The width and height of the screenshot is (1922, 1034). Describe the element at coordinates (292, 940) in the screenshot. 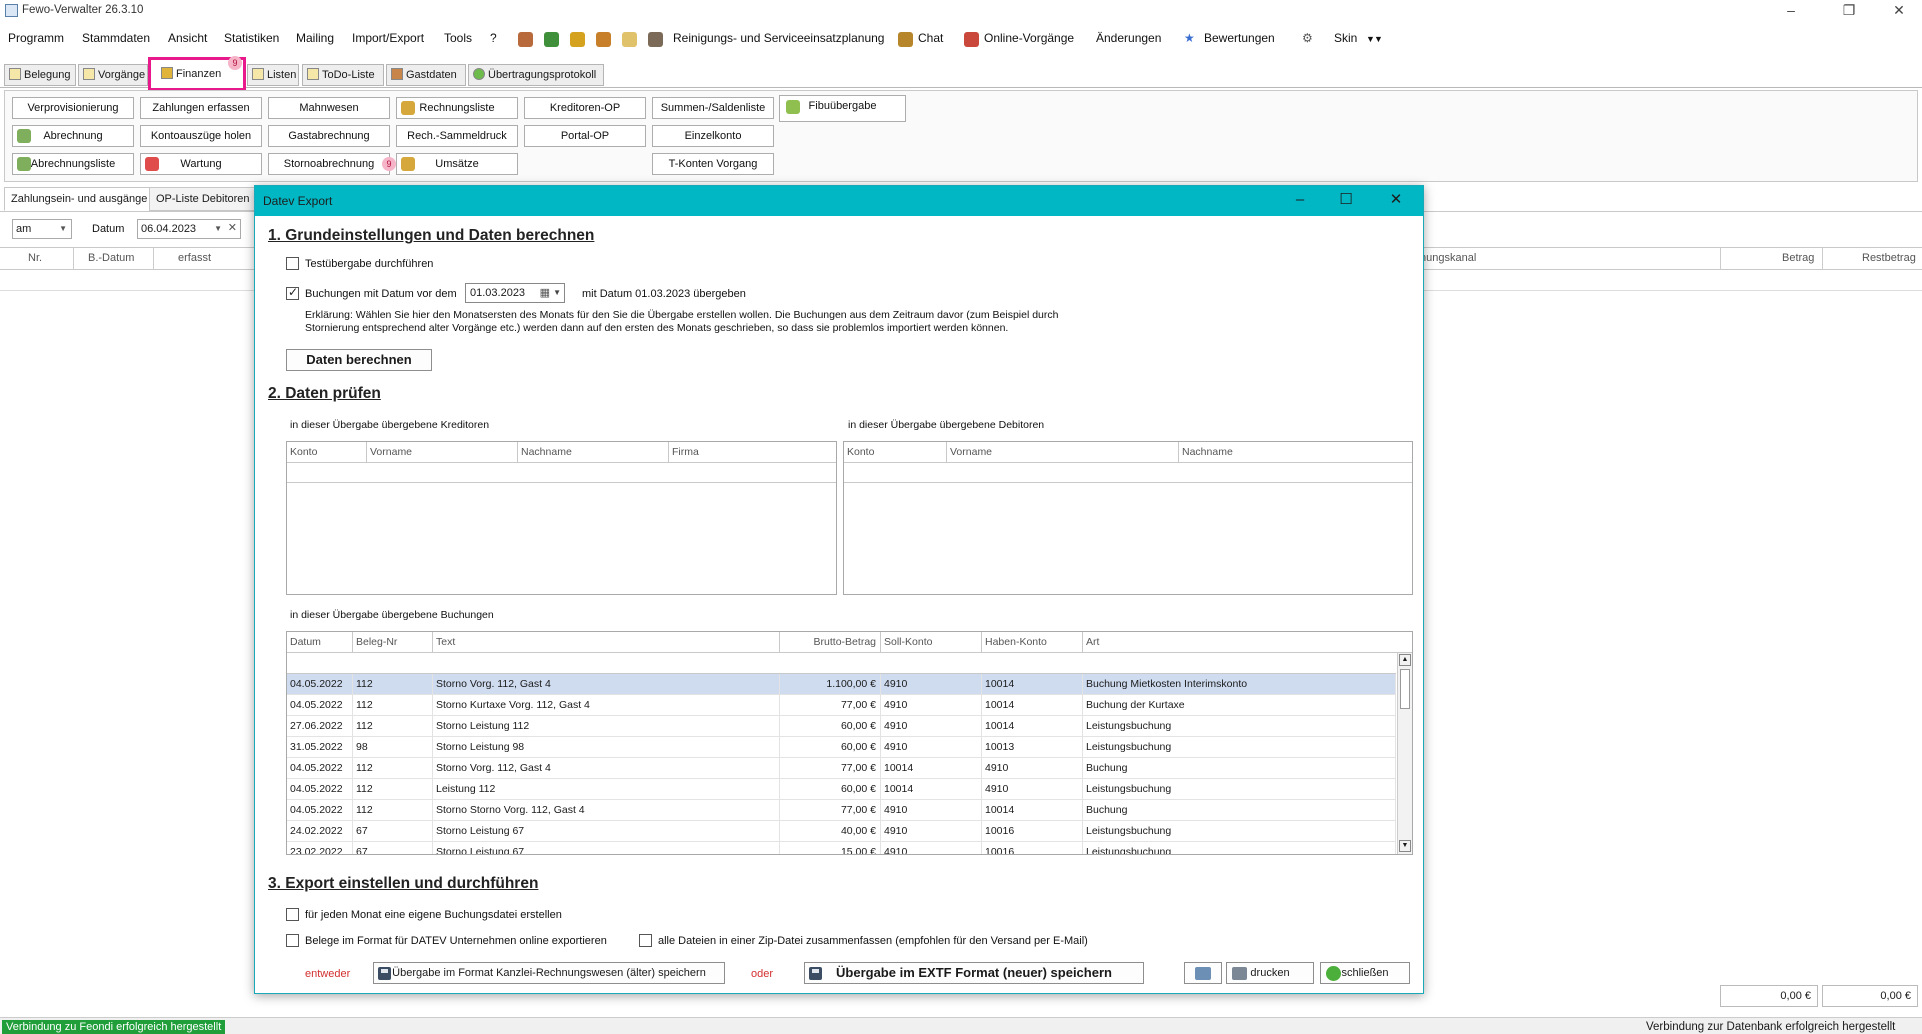

I see `belege-checkbox` at that location.